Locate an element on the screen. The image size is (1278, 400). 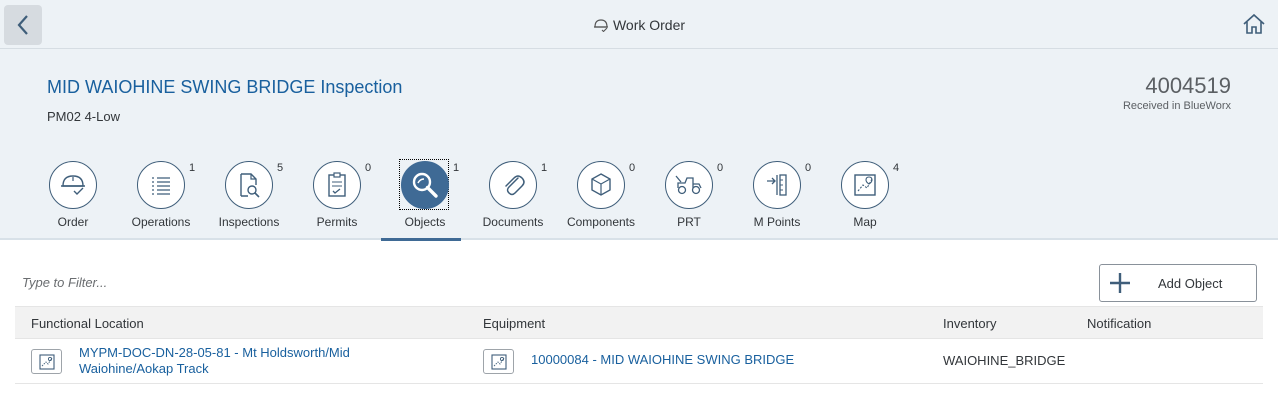
tab-components: 0 Components is located at coordinates (601, 200).